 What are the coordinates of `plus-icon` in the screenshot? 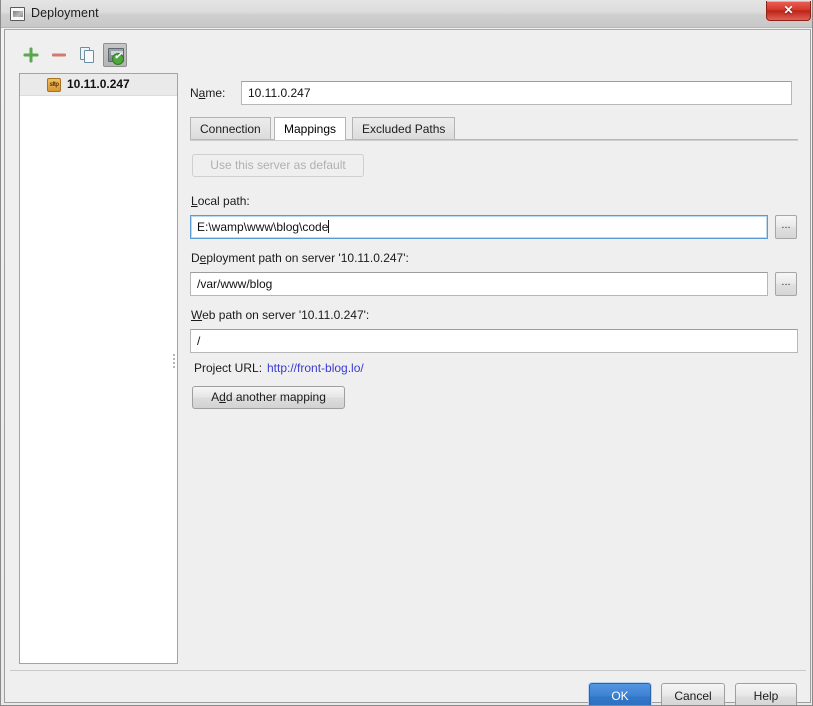 It's located at (31, 55).